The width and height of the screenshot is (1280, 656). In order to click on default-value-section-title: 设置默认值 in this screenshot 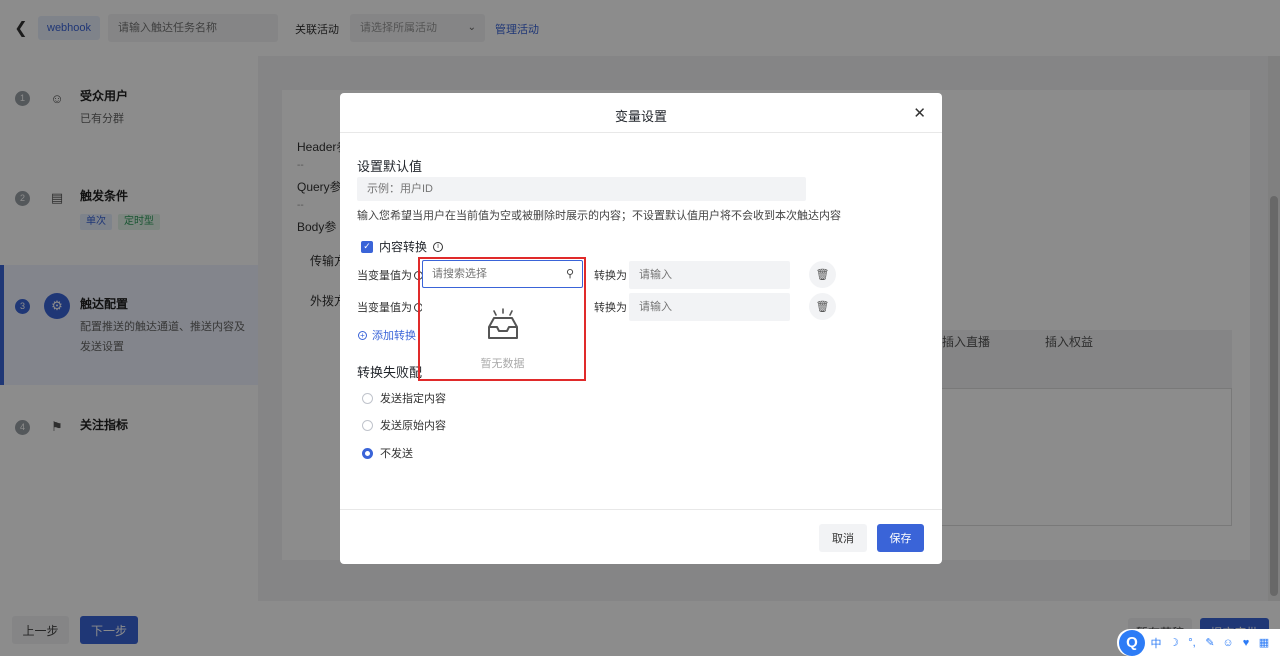, I will do `click(390, 166)`.